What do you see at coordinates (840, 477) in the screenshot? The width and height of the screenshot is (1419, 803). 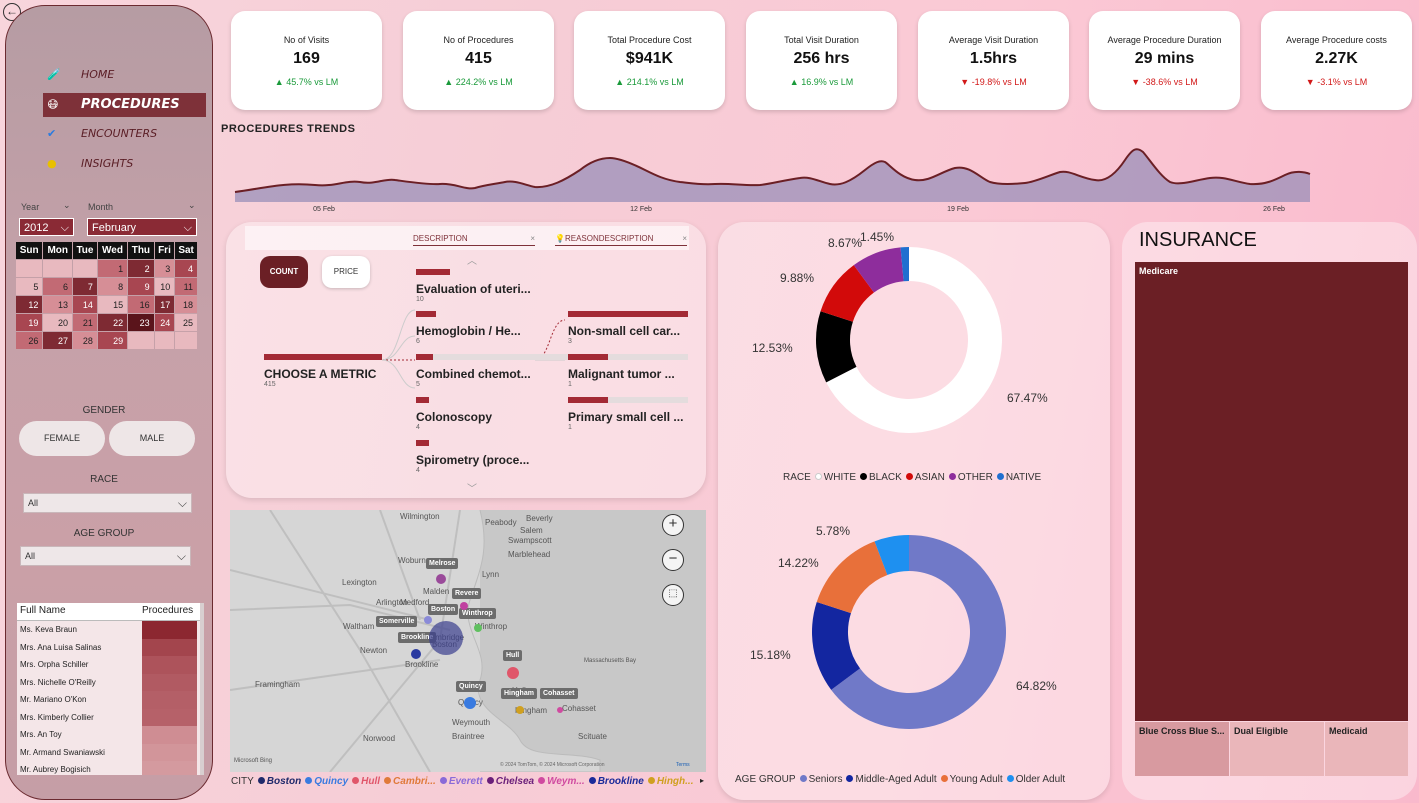 I see `legend-item: WHITE` at bounding box center [840, 477].